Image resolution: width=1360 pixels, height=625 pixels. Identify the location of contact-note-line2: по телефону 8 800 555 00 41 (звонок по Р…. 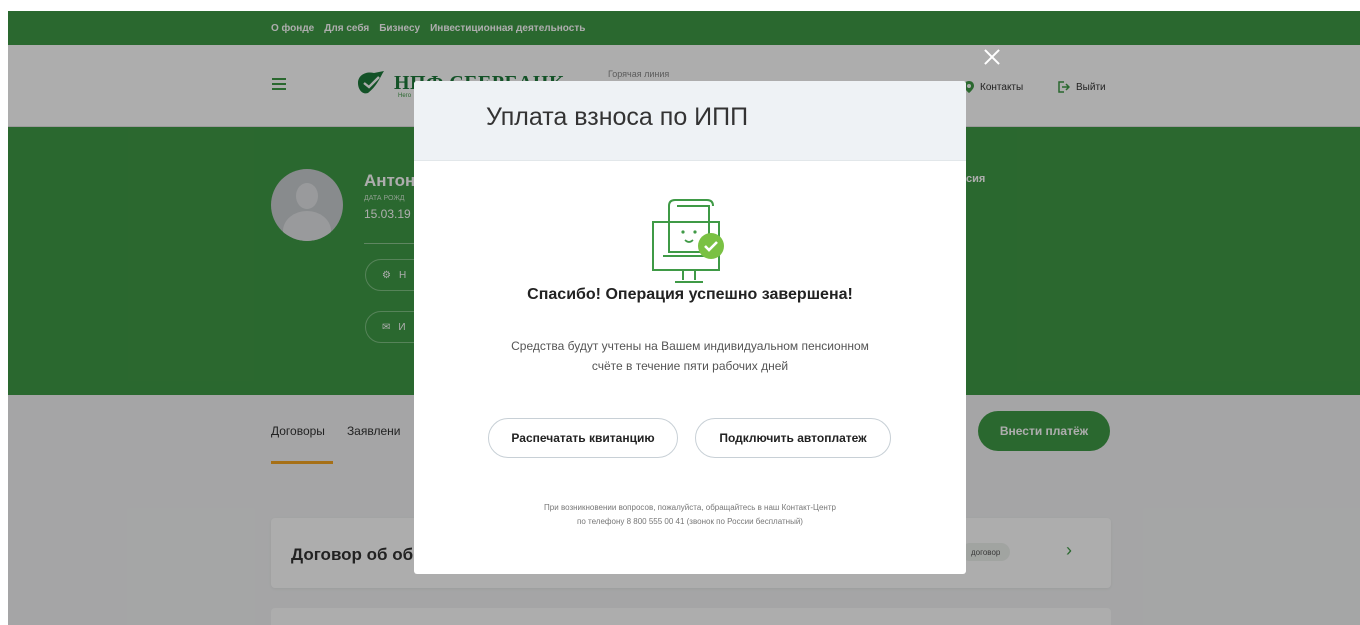
(690, 521).